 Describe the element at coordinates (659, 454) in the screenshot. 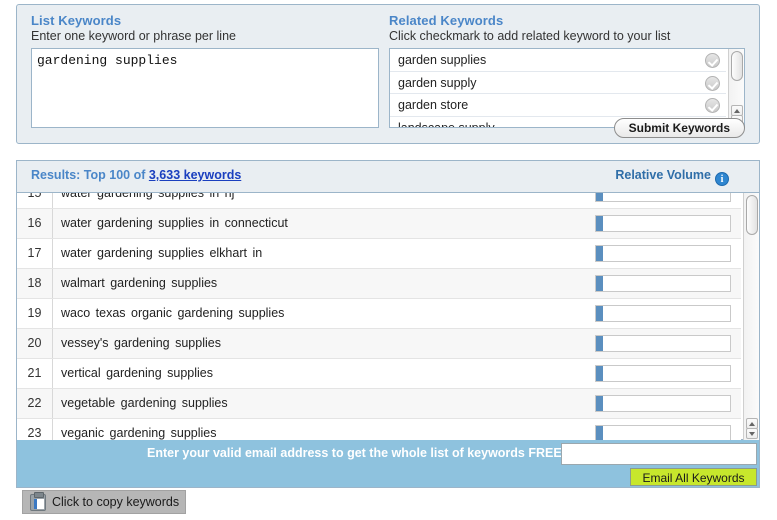

I see `email-input` at that location.